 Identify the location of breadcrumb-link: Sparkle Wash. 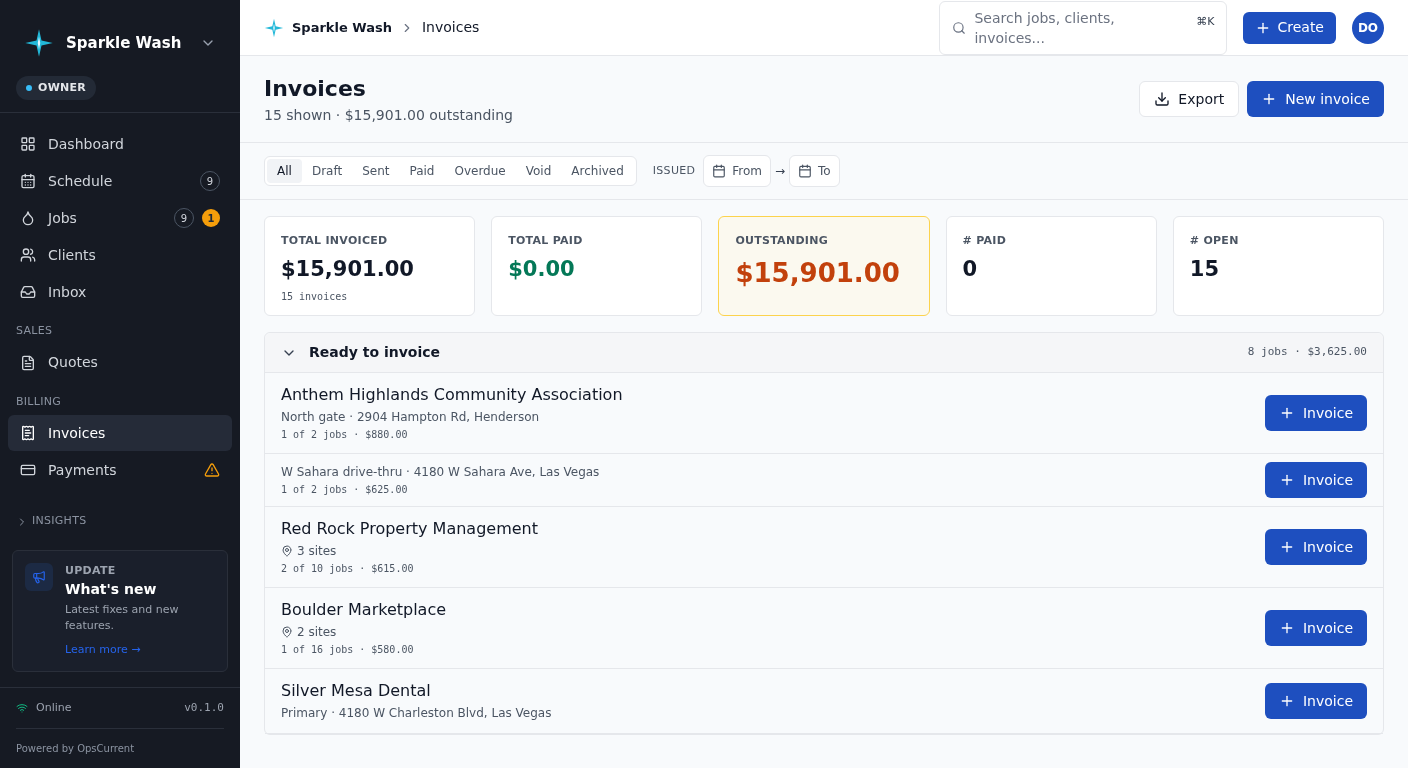
(342, 27).